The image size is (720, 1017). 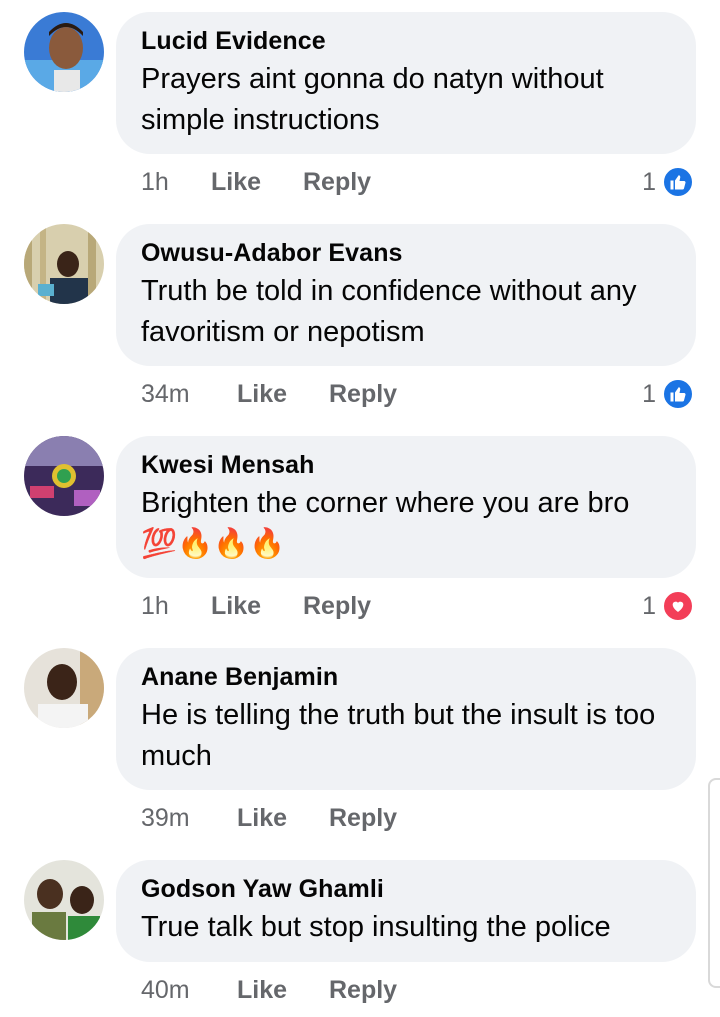 I want to click on heart-icon, so click(x=678, y=606).